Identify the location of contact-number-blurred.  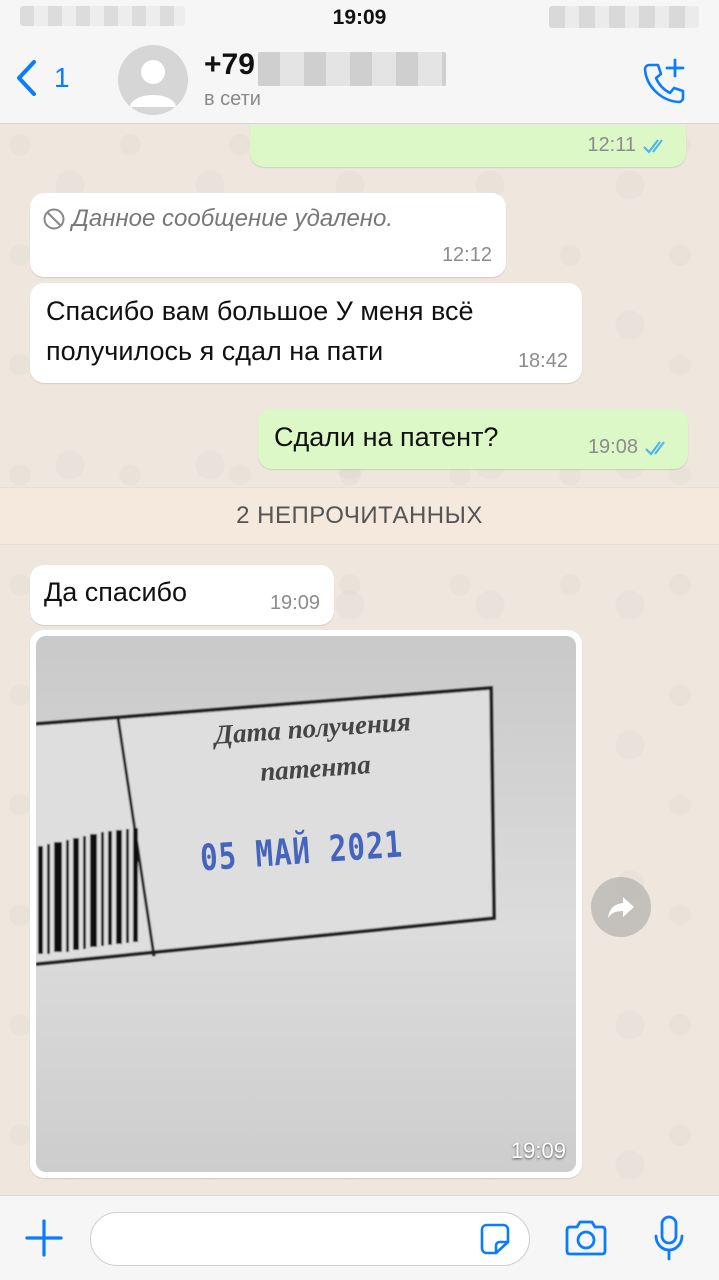
(352, 69).